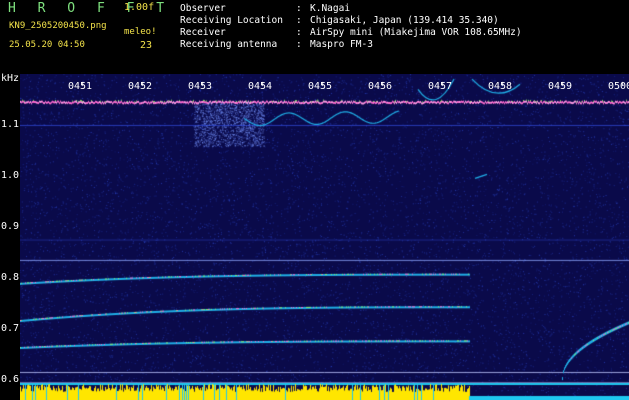 The width and height of the screenshot is (629, 400). I want to click on image-filename: KN9_2505200450.png, so click(58, 26).